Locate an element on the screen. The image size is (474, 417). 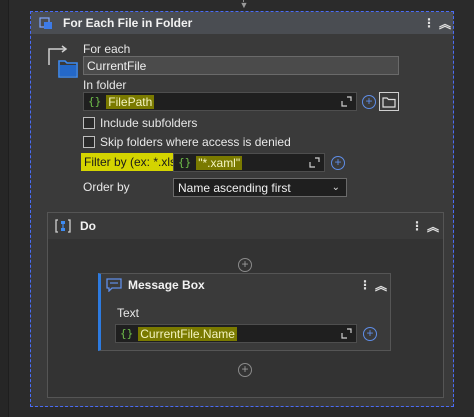
filter-input: {} "*.xaml" is located at coordinates (249, 162).